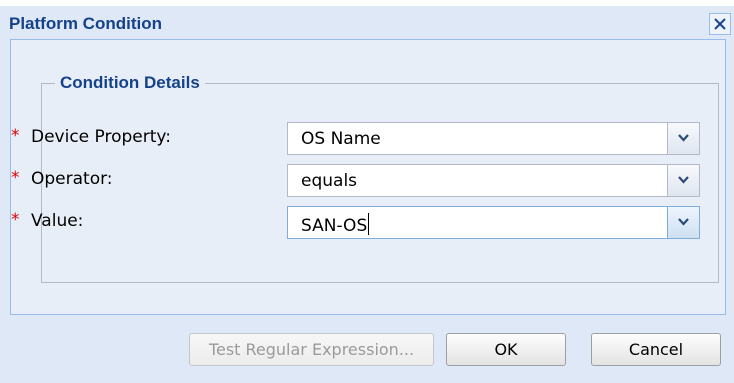 This screenshot has width=734, height=383. Describe the element at coordinates (72, 179) in the screenshot. I see `operator-label: Operator:` at that location.